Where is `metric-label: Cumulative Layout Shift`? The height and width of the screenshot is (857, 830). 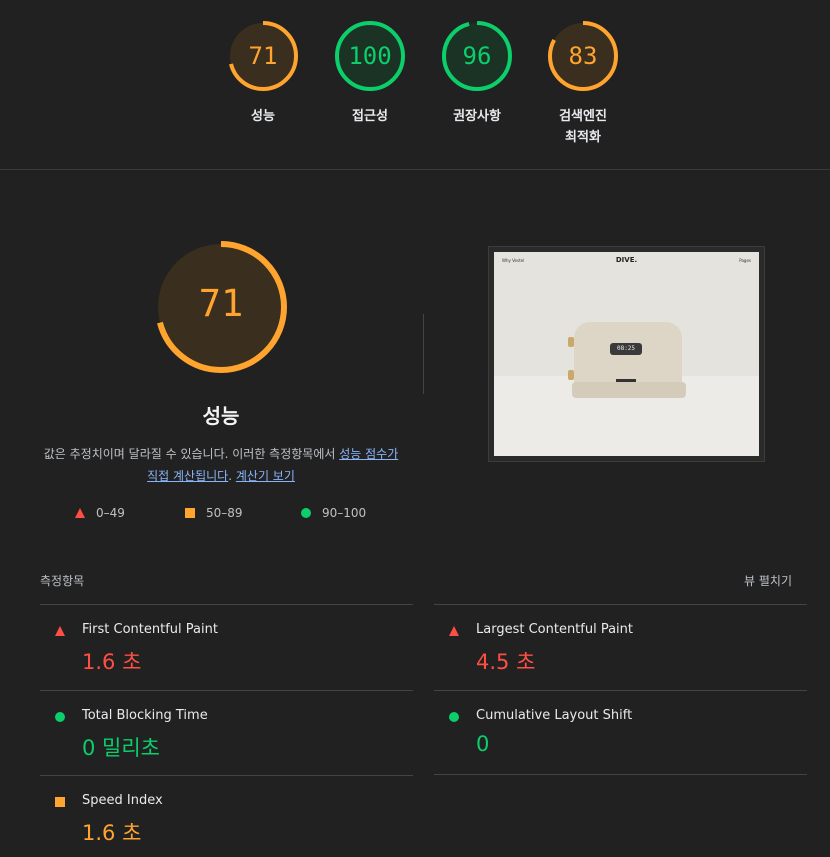
metric-label: Cumulative Layout Shift is located at coordinates (554, 715).